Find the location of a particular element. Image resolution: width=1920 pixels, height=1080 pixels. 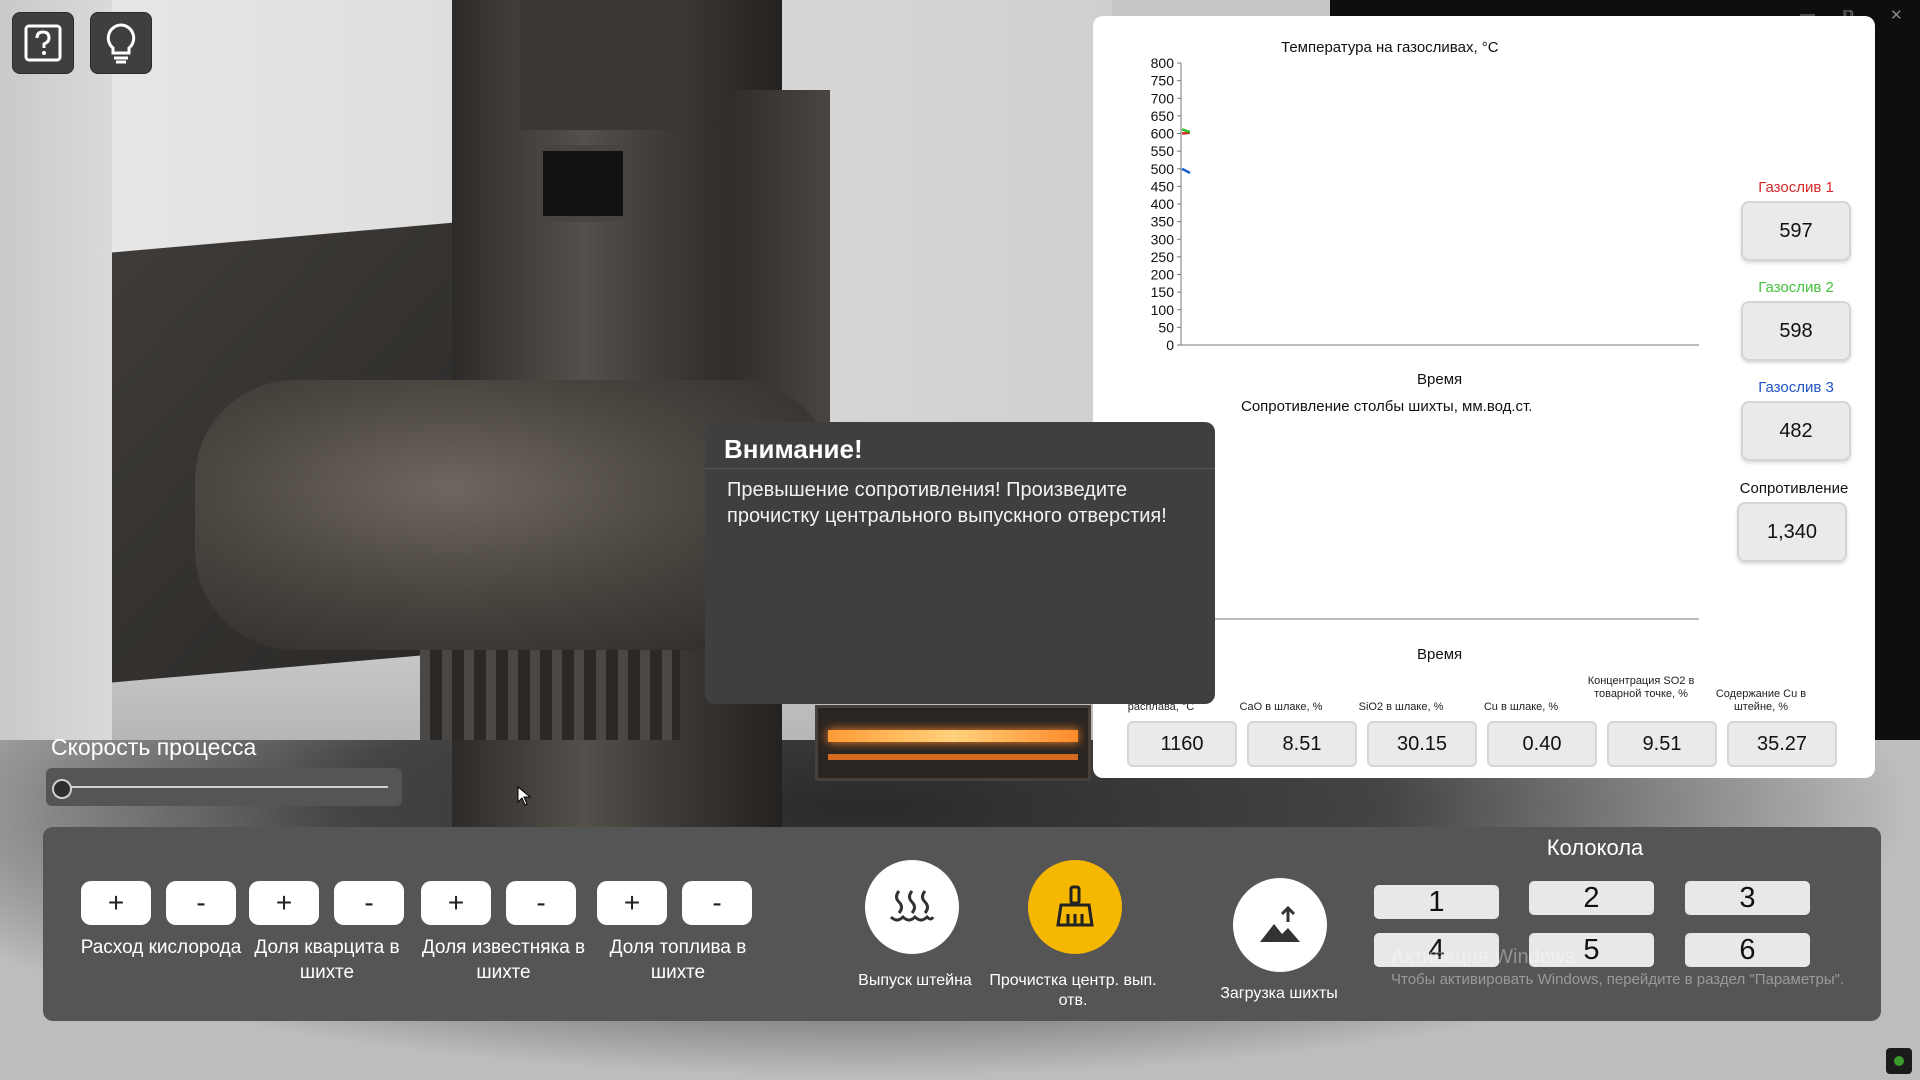

speed-slider is located at coordinates (224, 787).